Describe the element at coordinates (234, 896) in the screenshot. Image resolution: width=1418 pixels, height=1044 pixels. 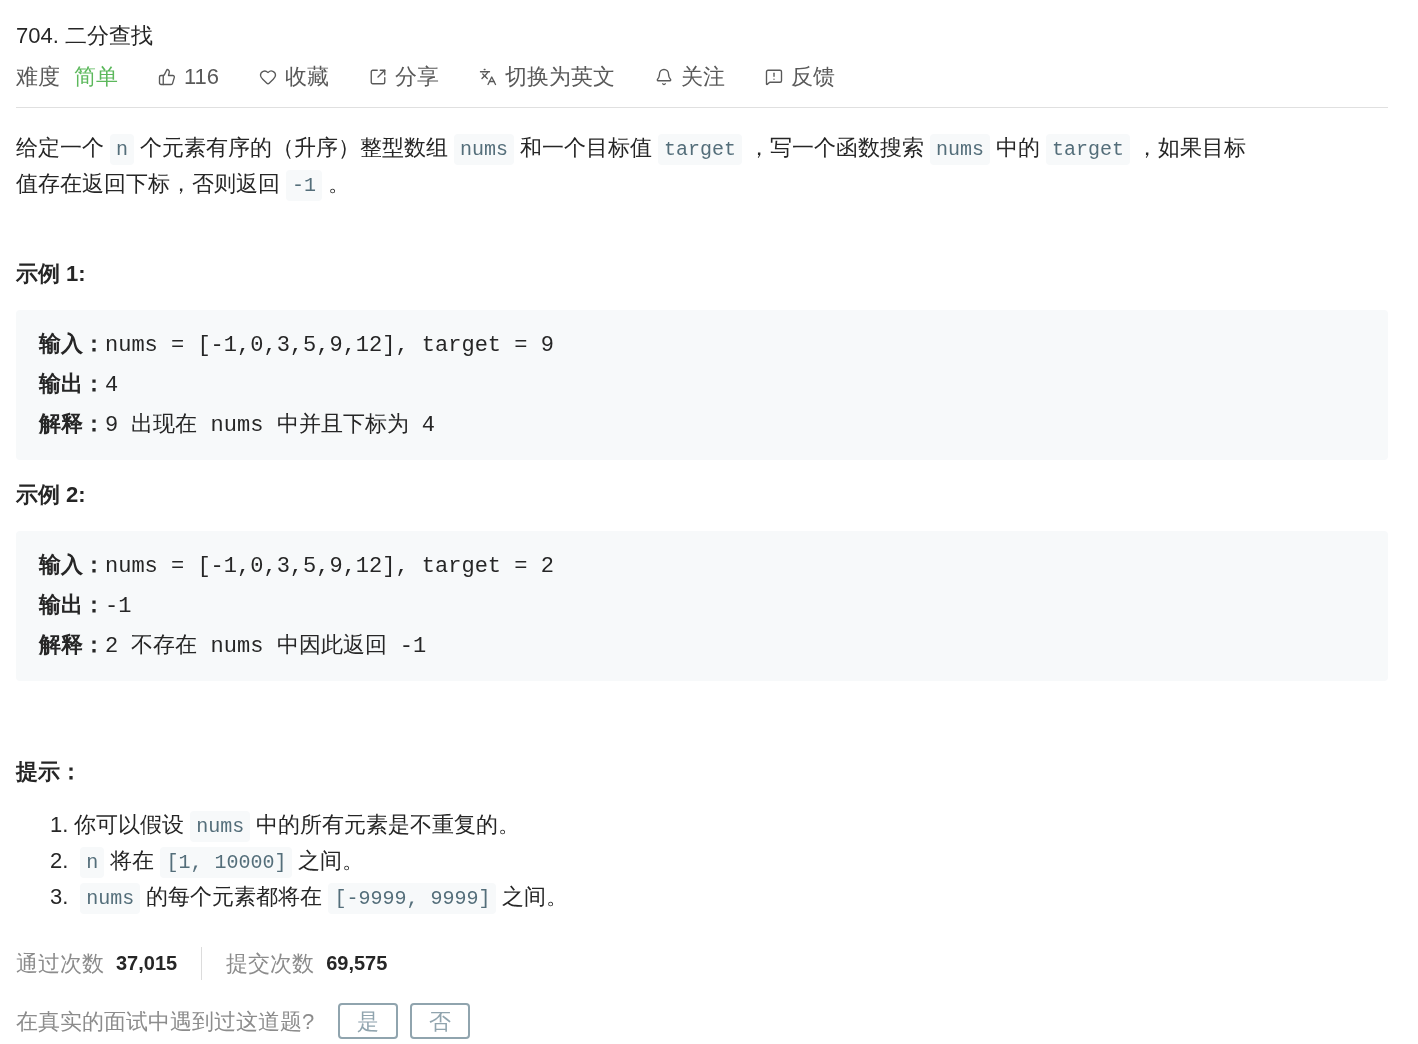
I see `description-text: 的每个元素都将在` at that location.